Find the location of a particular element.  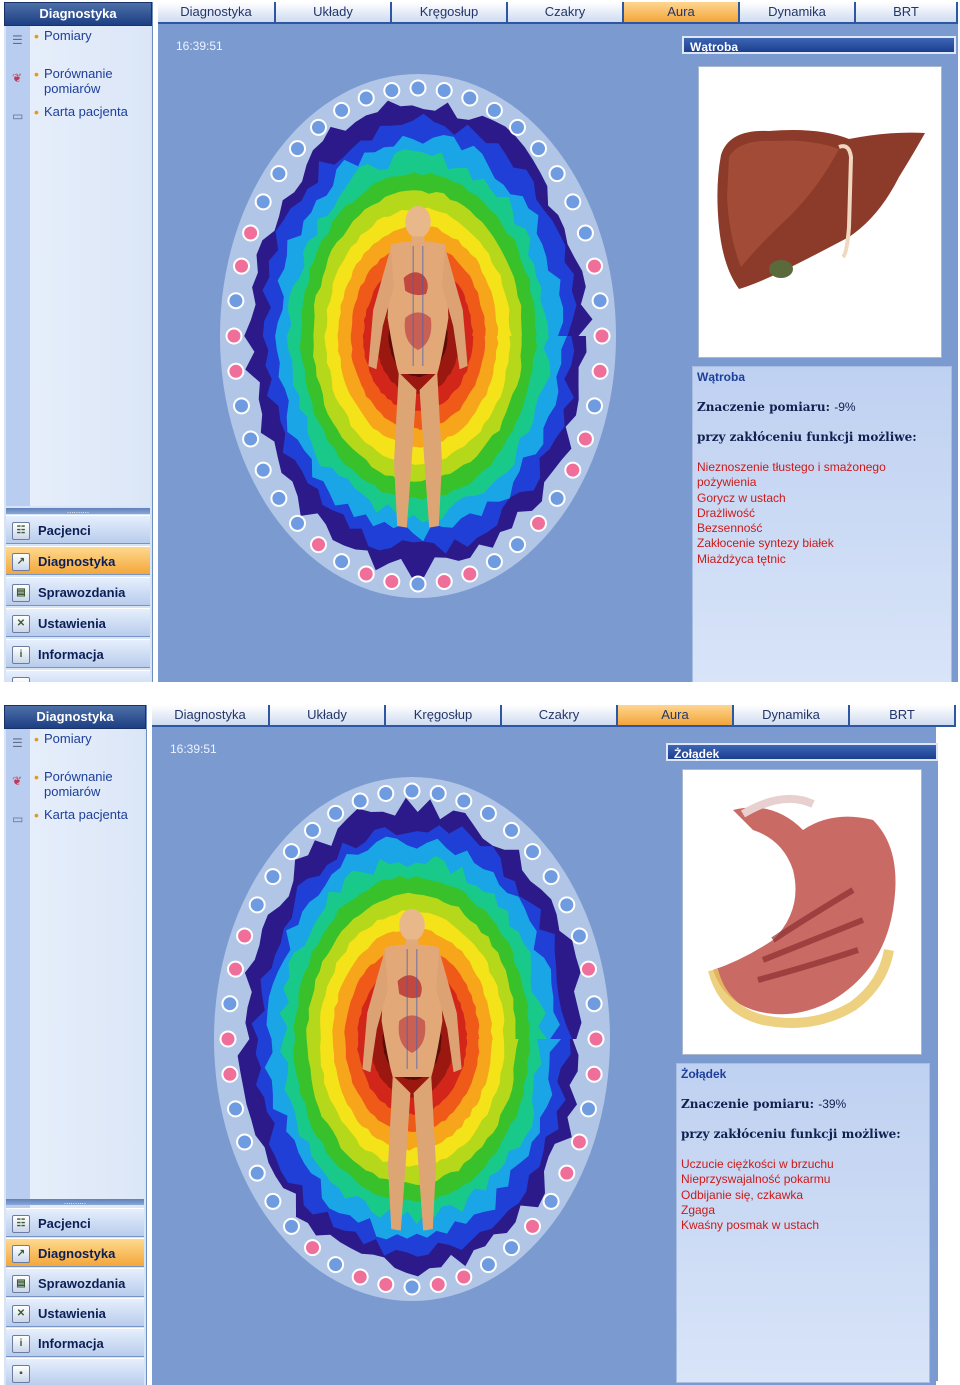

tab-dynamika: Dynamika is located at coordinates (792, 715).